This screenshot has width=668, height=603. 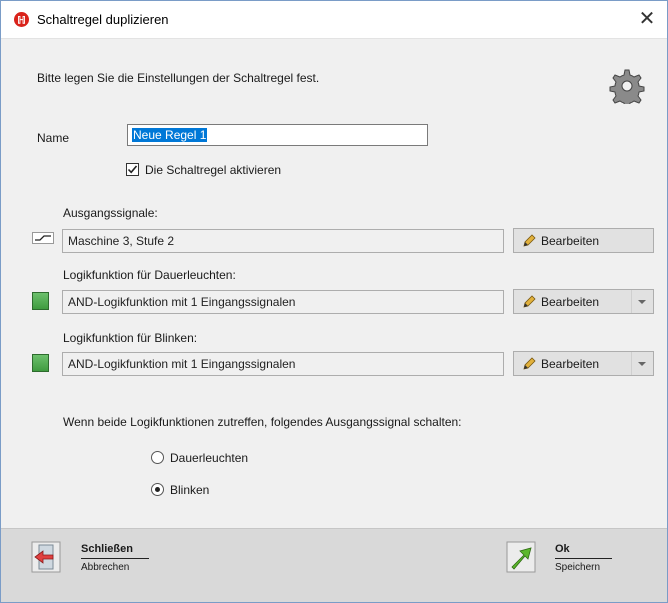 What do you see at coordinates (40, 363) in the screenshot?
I see `blink-status-icon` at bounding box center [40, 363].